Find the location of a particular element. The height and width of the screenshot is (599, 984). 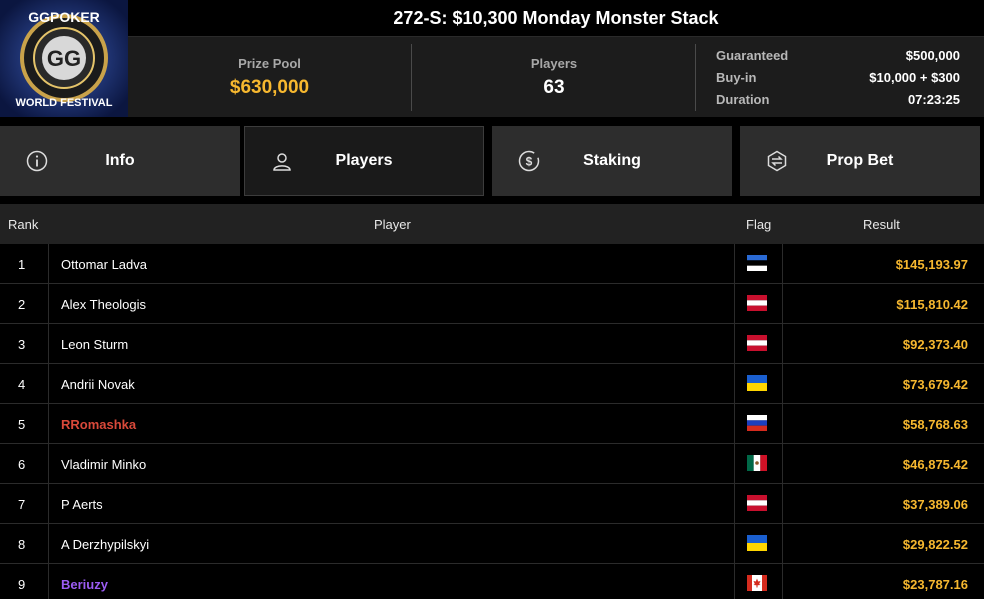

result-cell: $29,822.52 is located at coordinates (935, 544).